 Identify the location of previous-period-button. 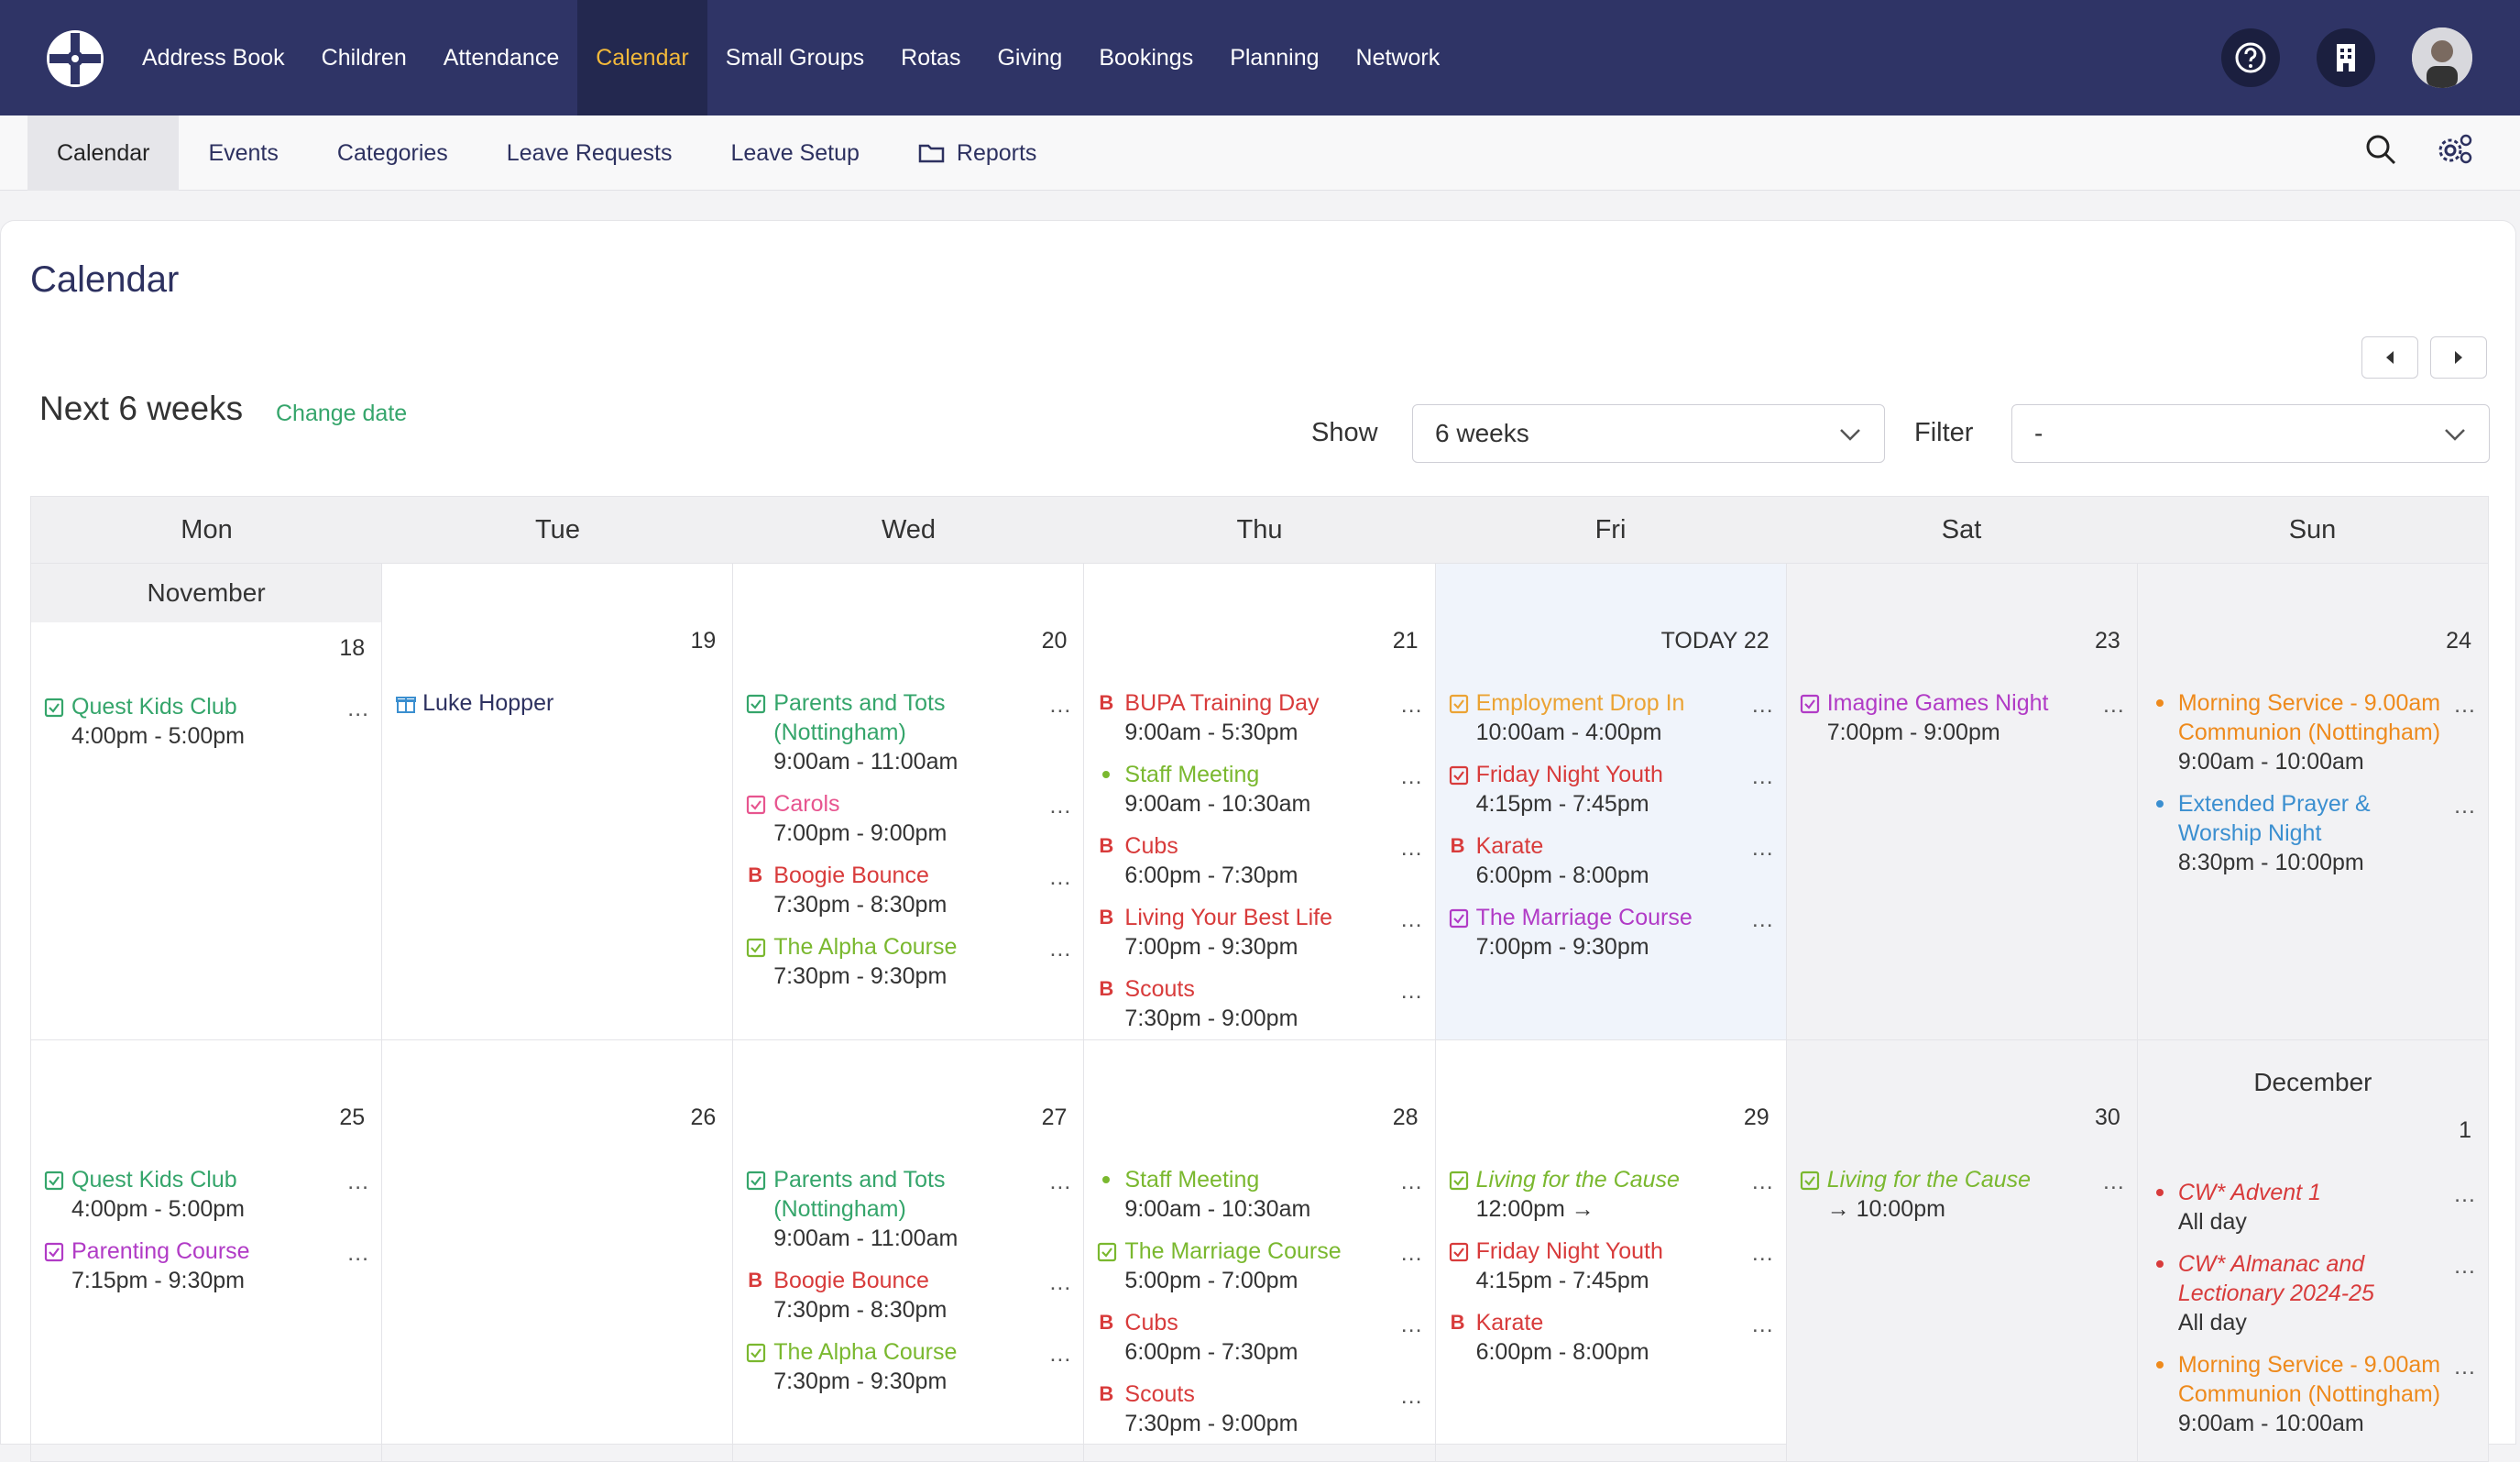
(2389, 357).